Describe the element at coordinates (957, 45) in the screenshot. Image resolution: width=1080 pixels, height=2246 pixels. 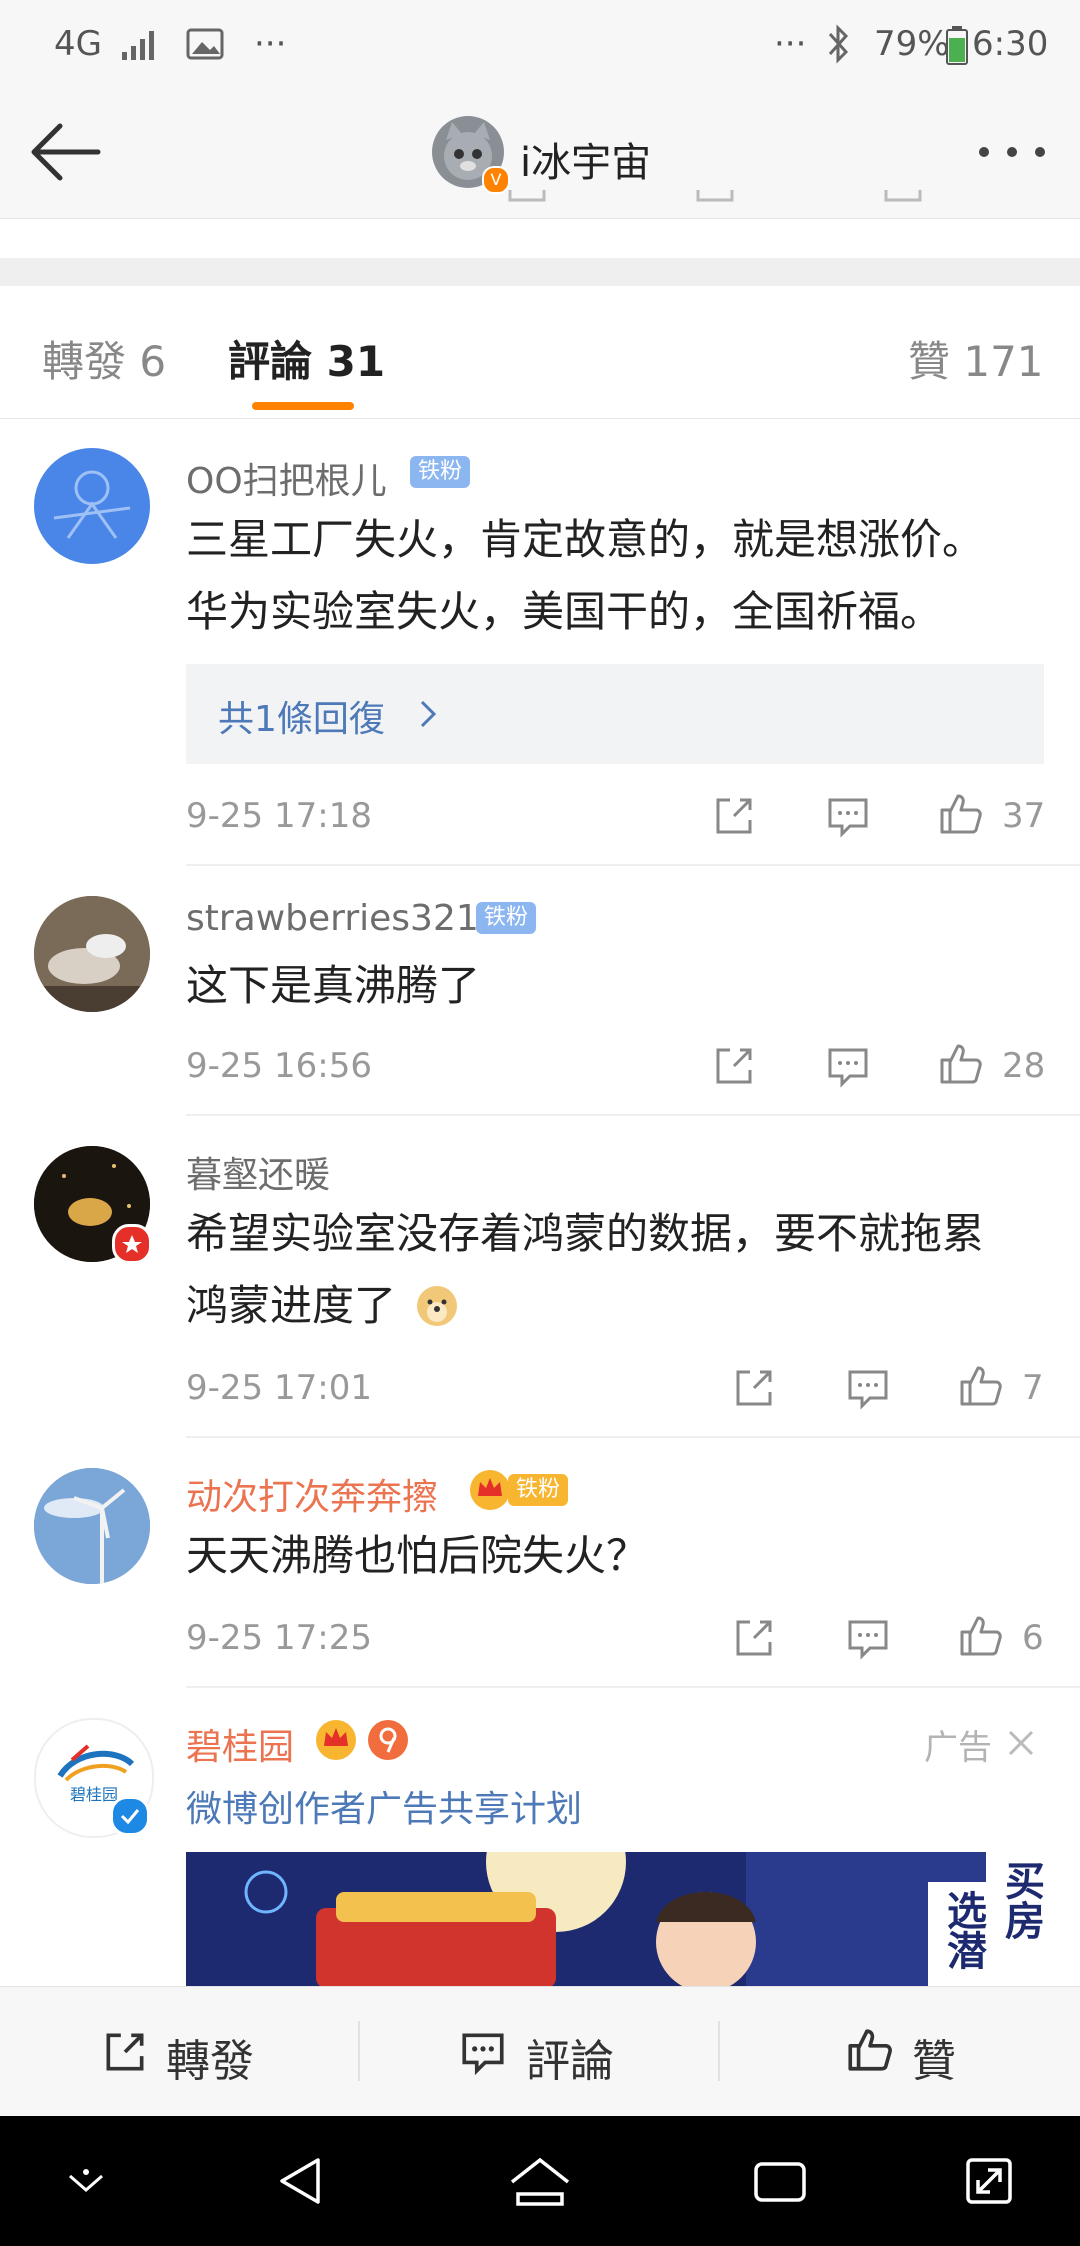
I see `battery-icon` at that location.